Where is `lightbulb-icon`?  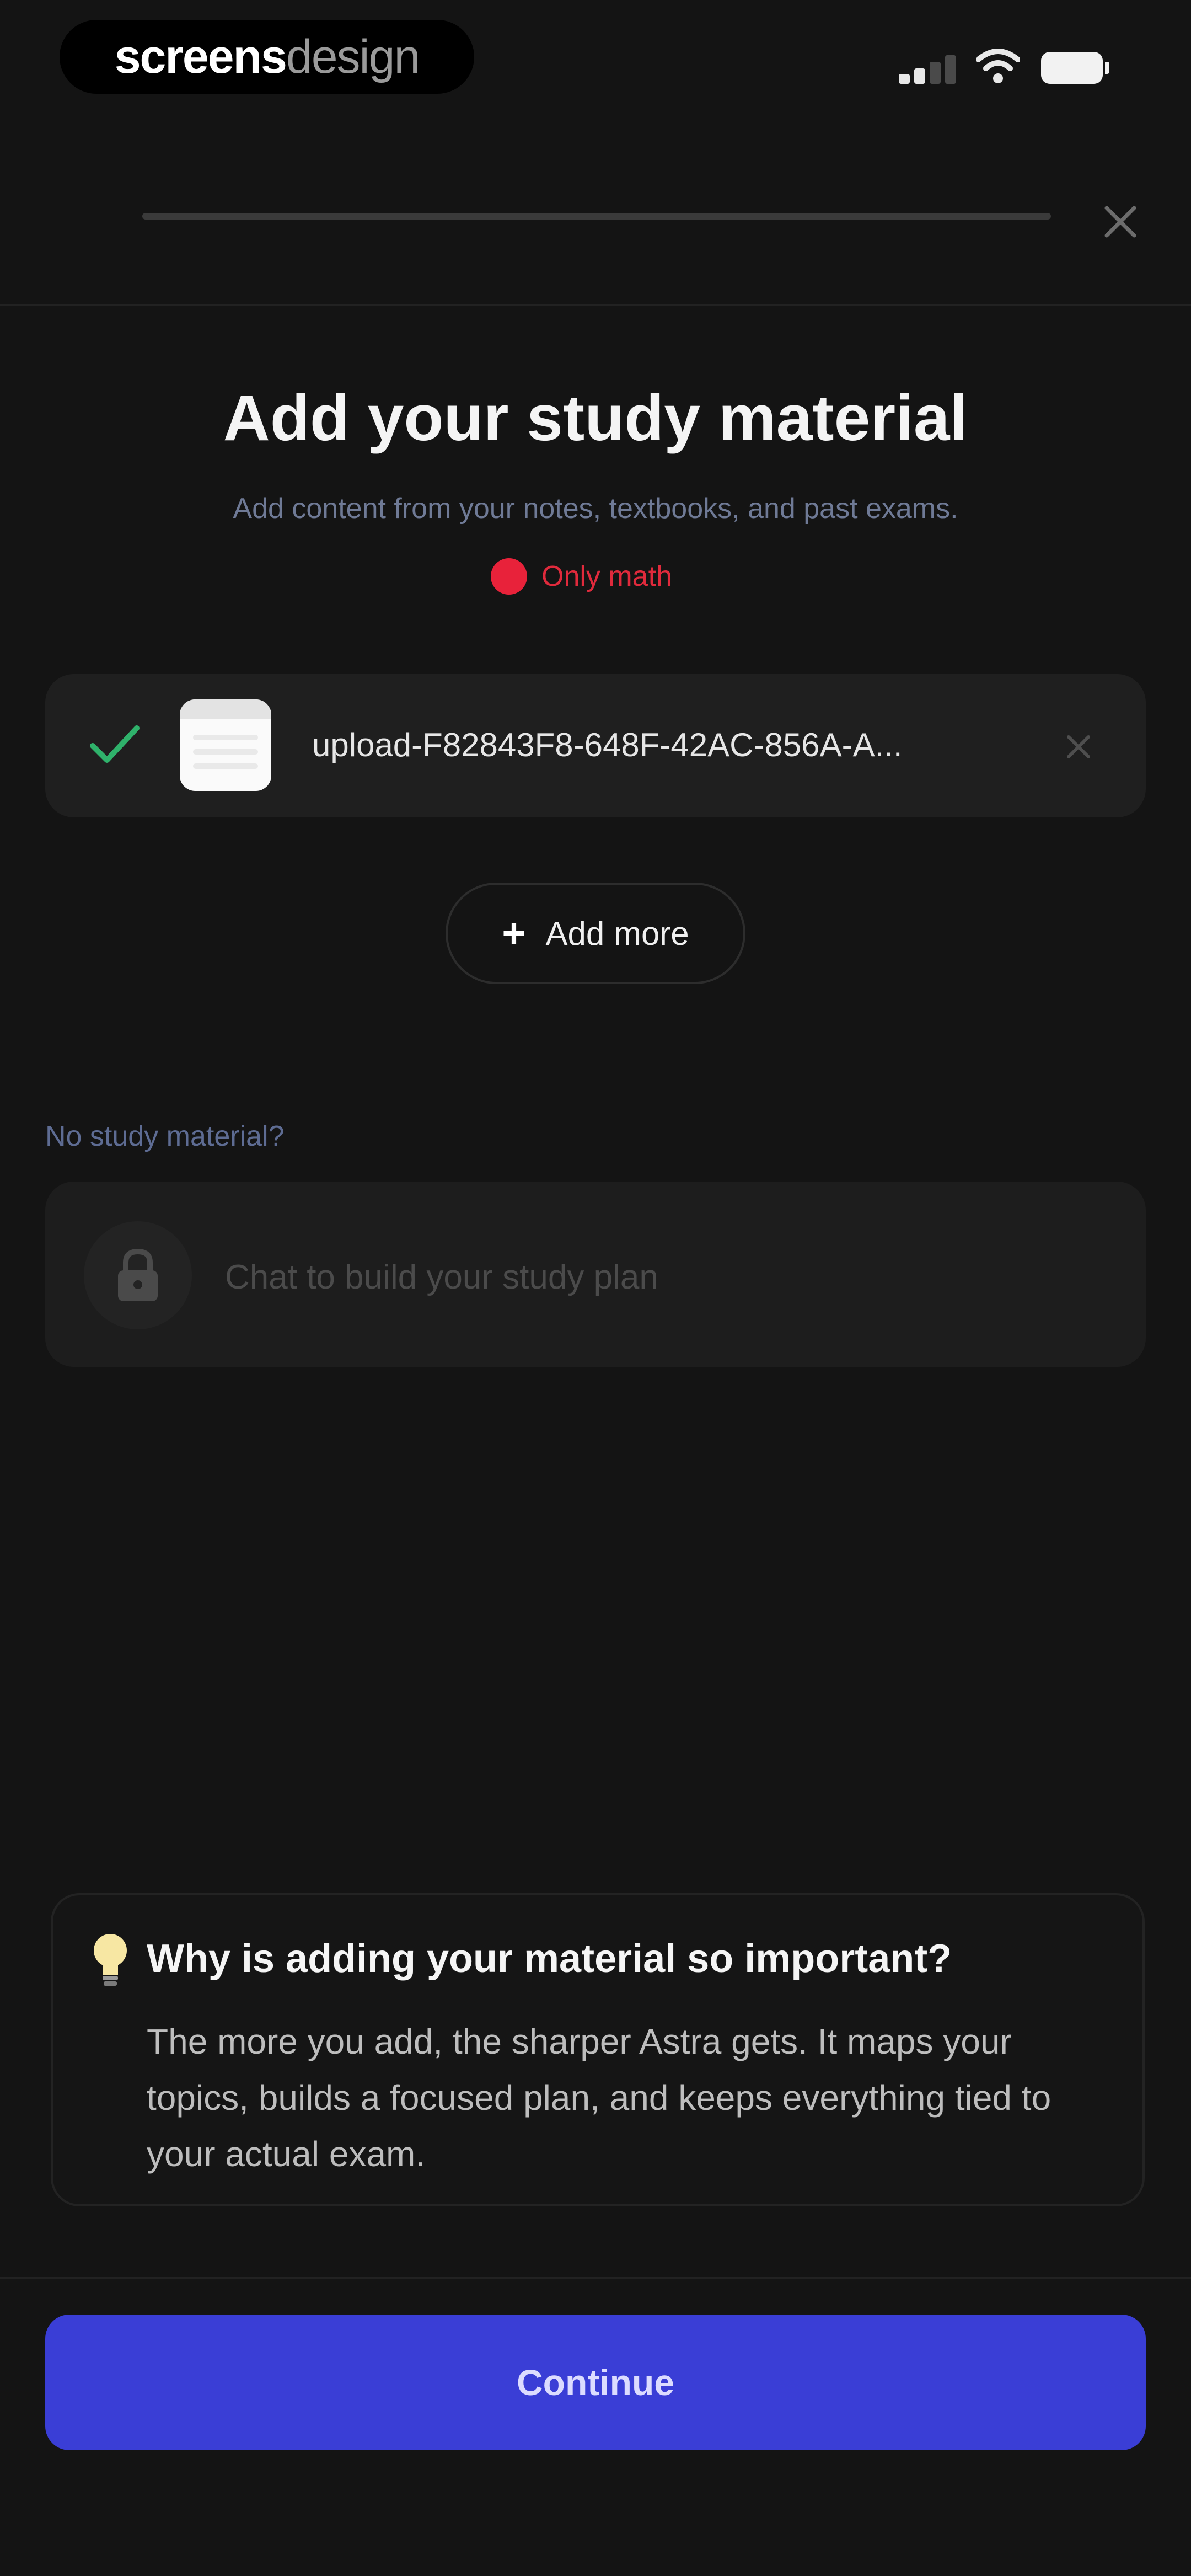
lightbulb-icon is located at coordinates (110, 1960).